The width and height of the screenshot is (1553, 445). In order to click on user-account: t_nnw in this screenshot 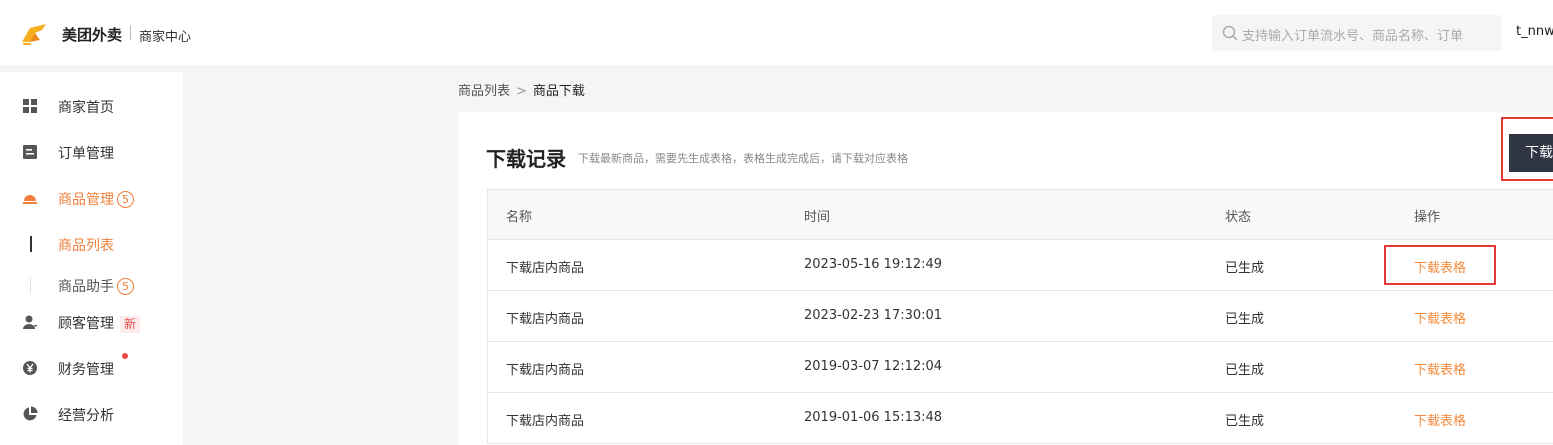, I will do `click(1534, 31)`.